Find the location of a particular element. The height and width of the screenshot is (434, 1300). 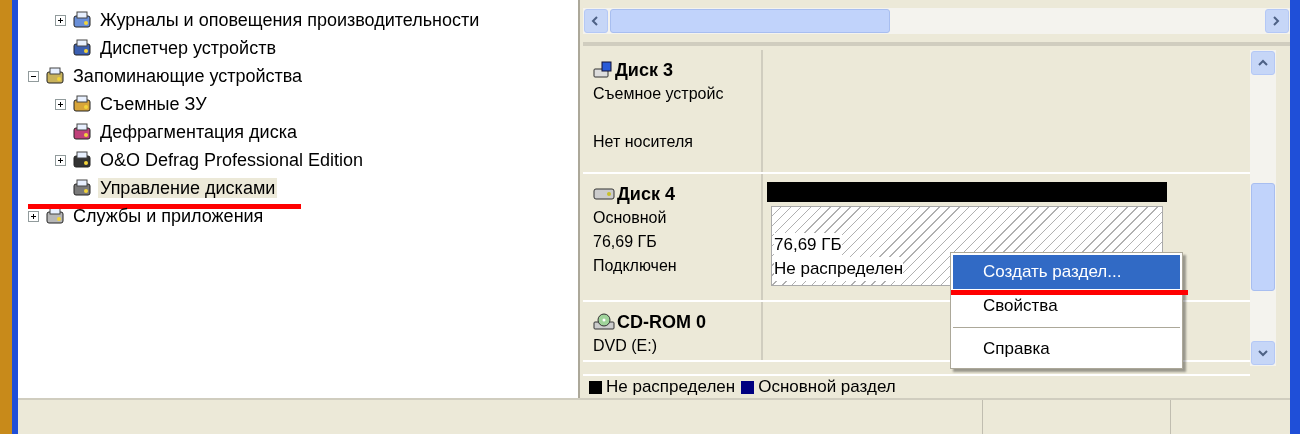

tree-item: Управление дисками is located at coordinates (188, 187).